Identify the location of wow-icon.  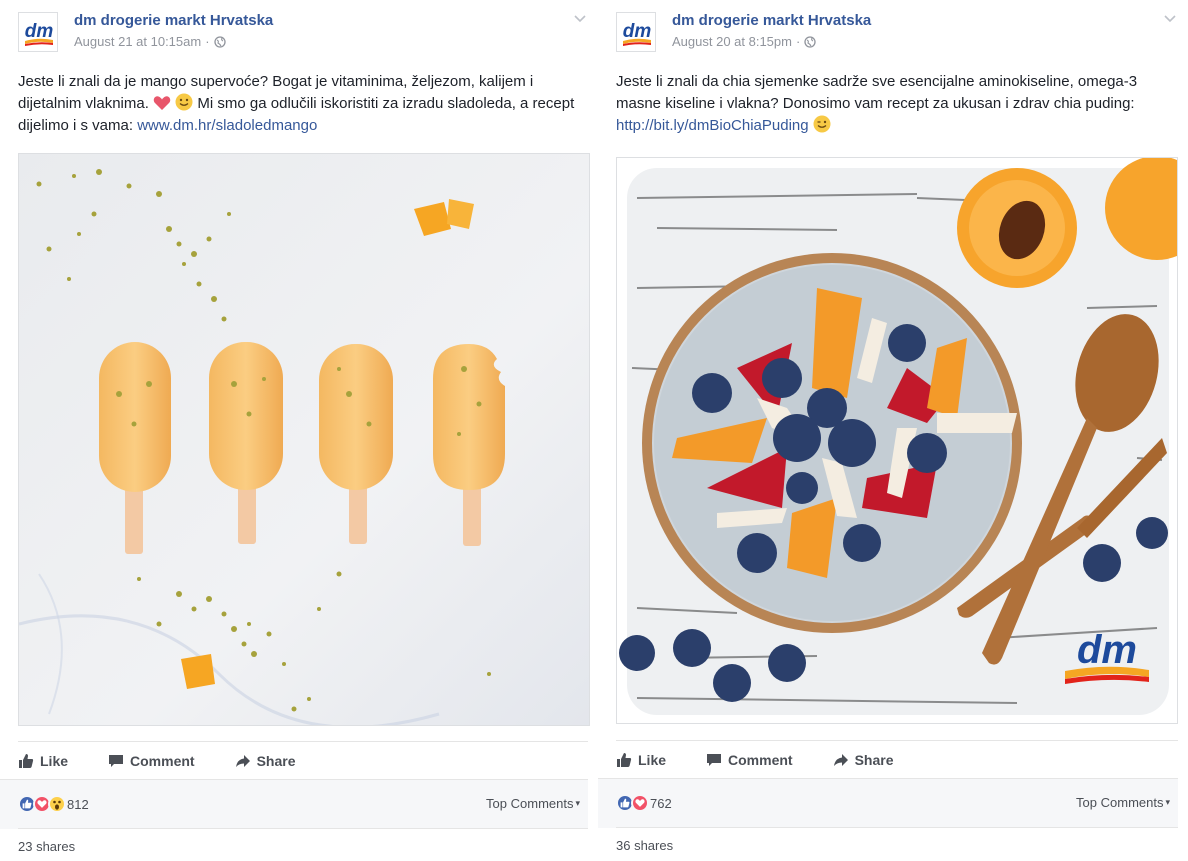
(57, 804).